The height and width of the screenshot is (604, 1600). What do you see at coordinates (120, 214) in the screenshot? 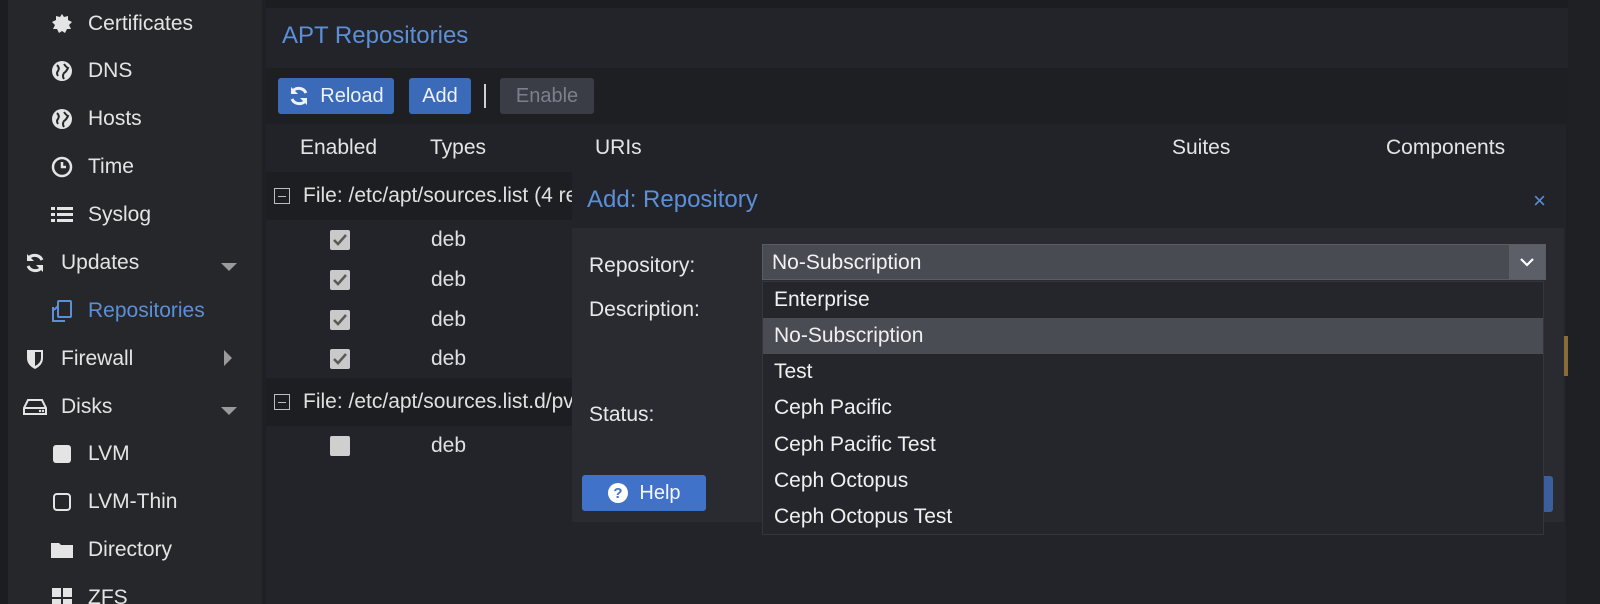
I see `sidebar-item-label: Syslog` at bounding box center [120, 214].